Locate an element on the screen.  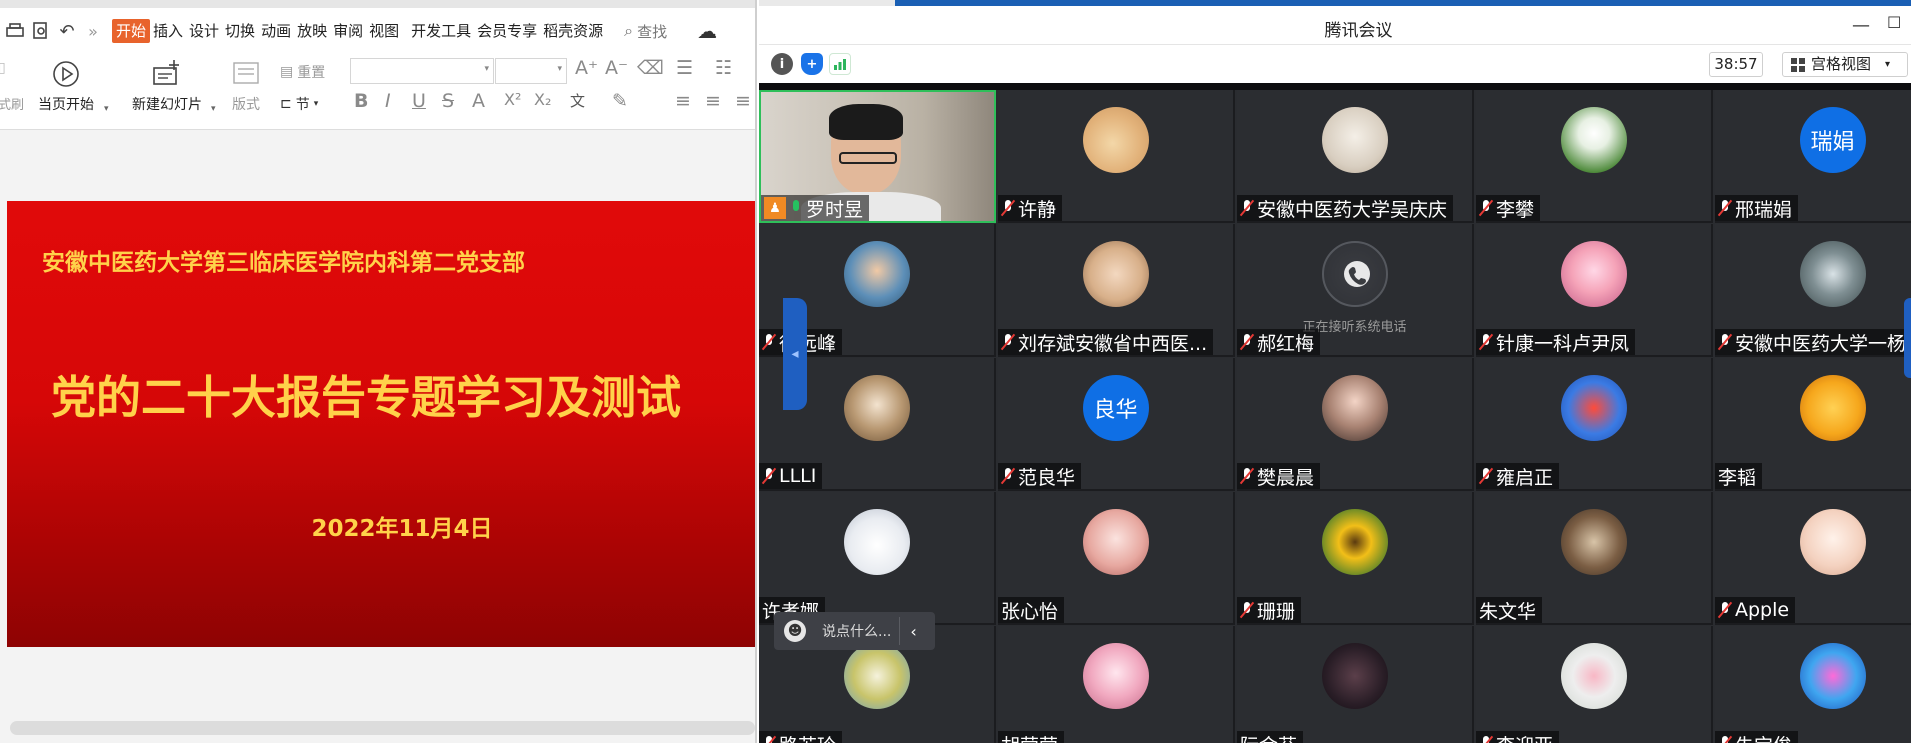
search-button: ⌕ 查找 is located at coordinates (645, 31).